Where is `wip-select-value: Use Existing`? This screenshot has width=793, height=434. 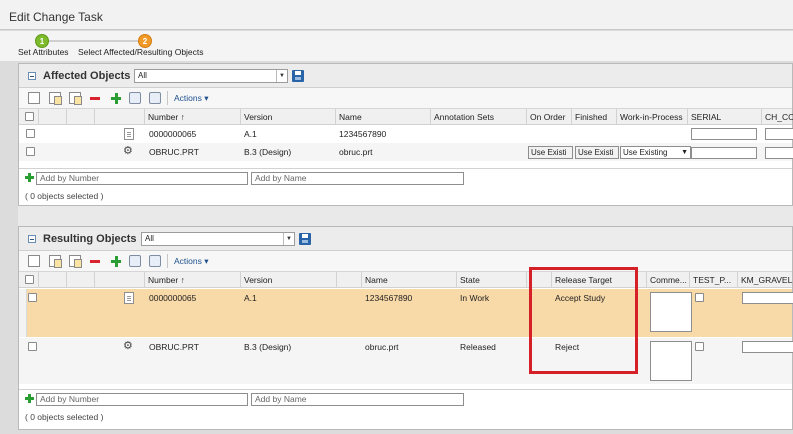
wip-select-value: Use Existing is located at coordinates (645, 152).